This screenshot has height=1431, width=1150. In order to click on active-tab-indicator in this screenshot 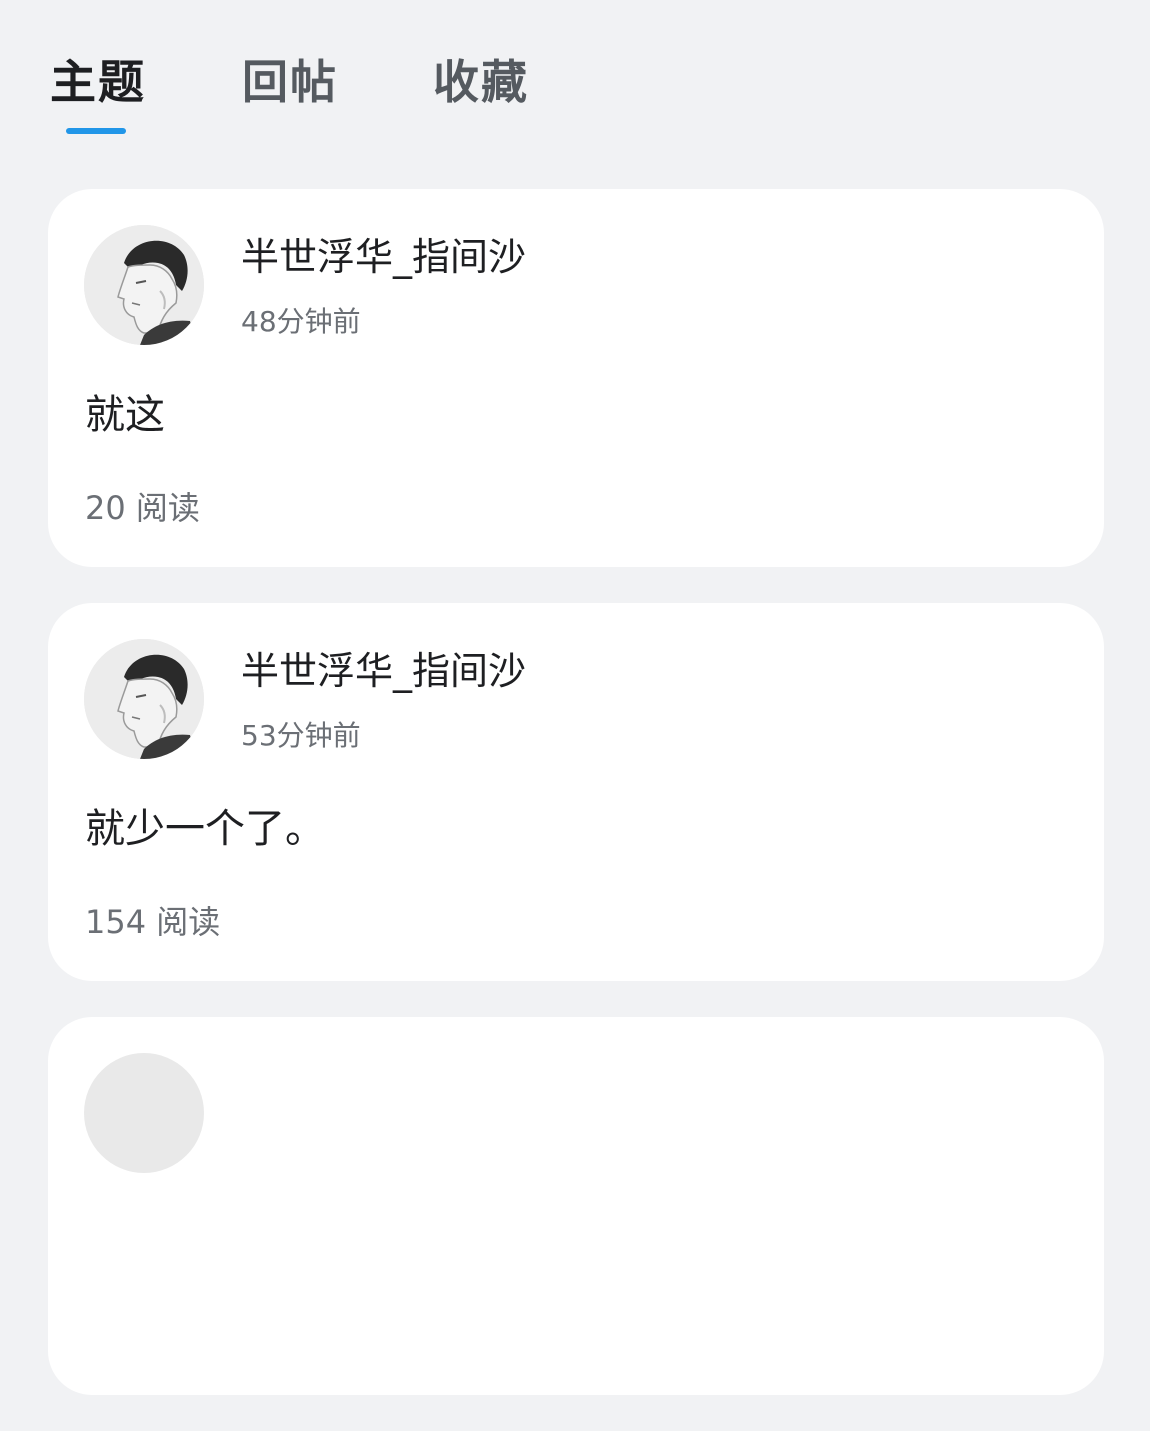, I will do `click(96, 131)`.